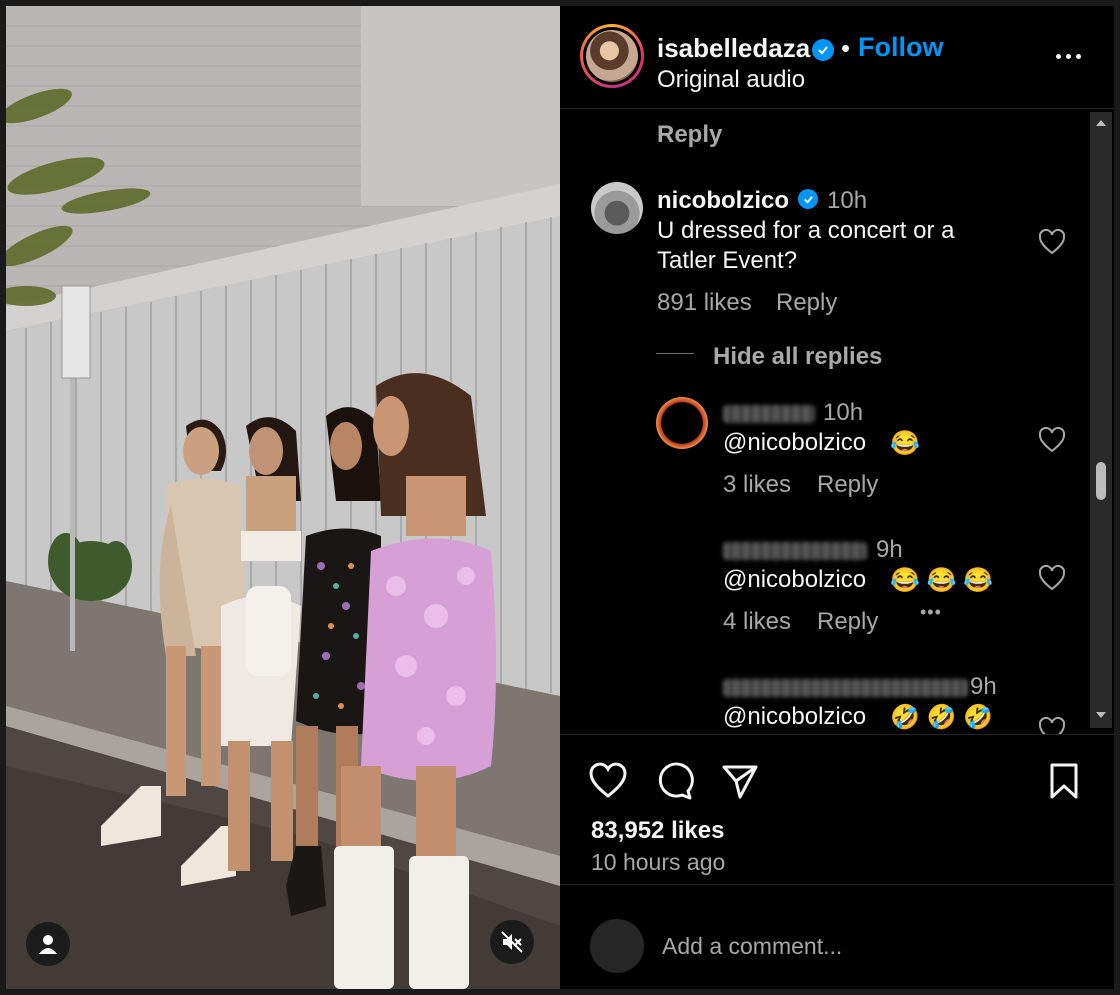  What do you see at coordinates (657, 831) in the screenshot?
I see `post-likes-count: 83,952 likes` at bounding box center [657, 831].